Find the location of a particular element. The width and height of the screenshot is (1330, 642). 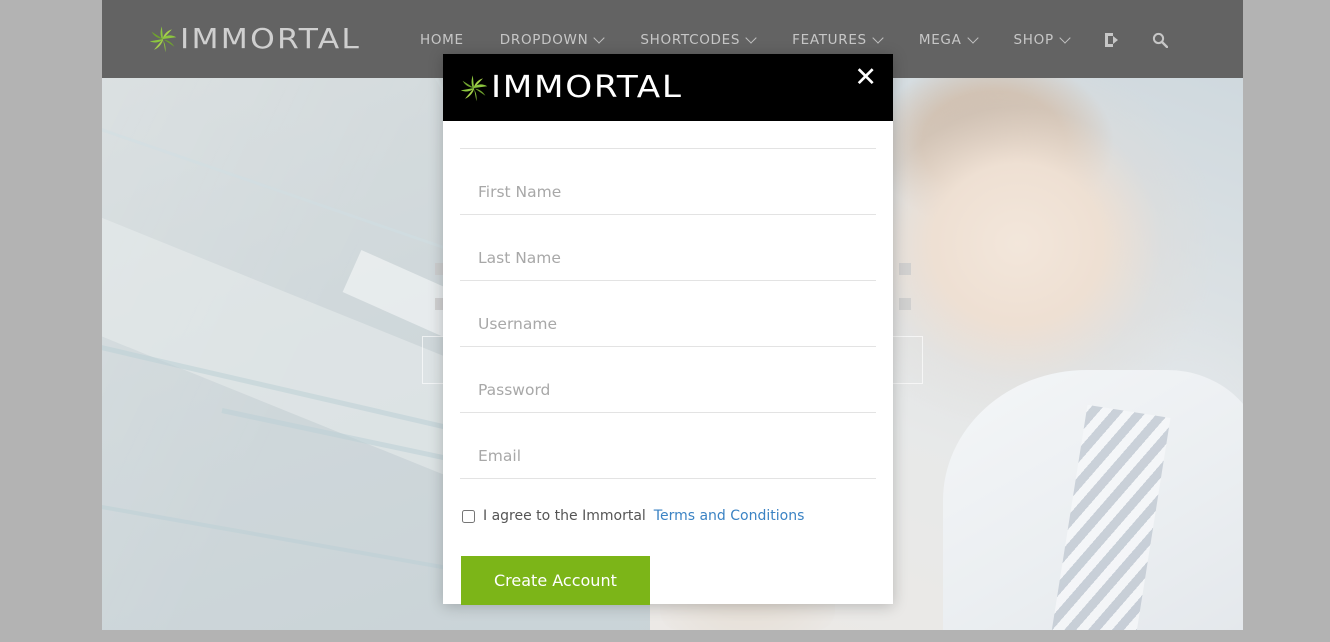

nav-label-home: HOME is located at coordinates (442, 40).